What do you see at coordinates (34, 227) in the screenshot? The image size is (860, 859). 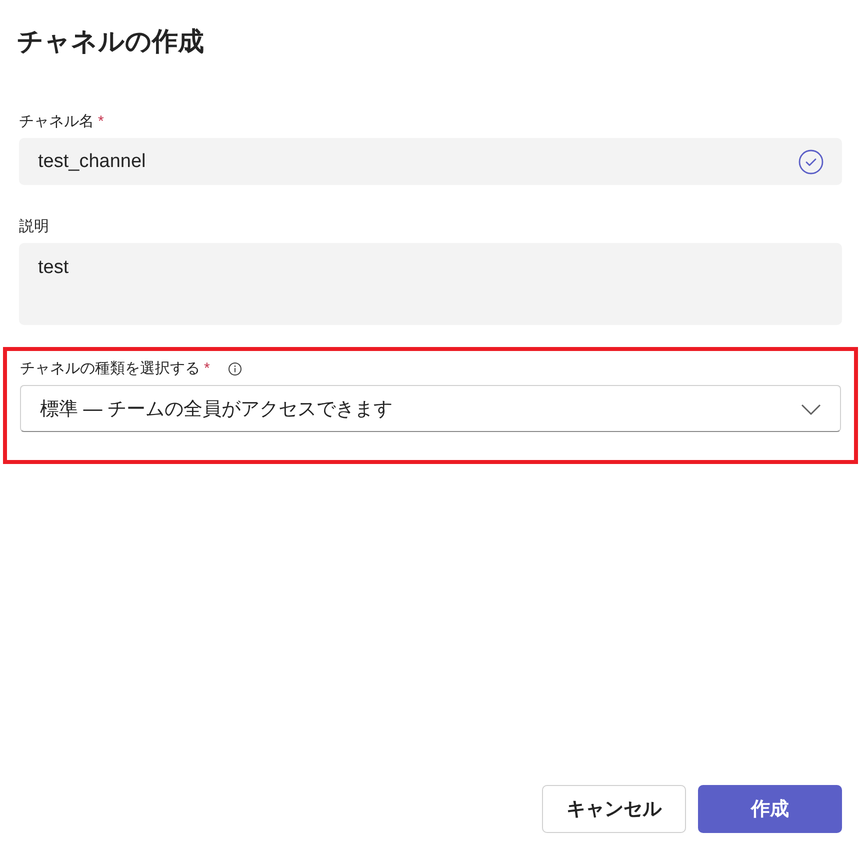 I see `field-label: 説明` at bounding box center [34, 227].